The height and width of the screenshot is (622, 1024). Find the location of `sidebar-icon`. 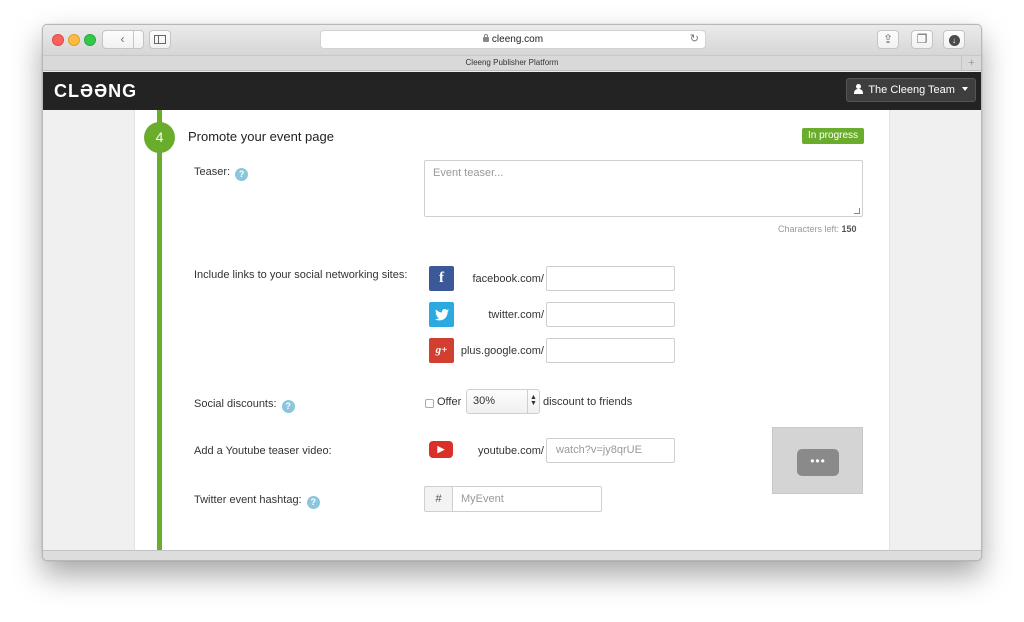

sidebar-icon is located at coordinates (160, 39).